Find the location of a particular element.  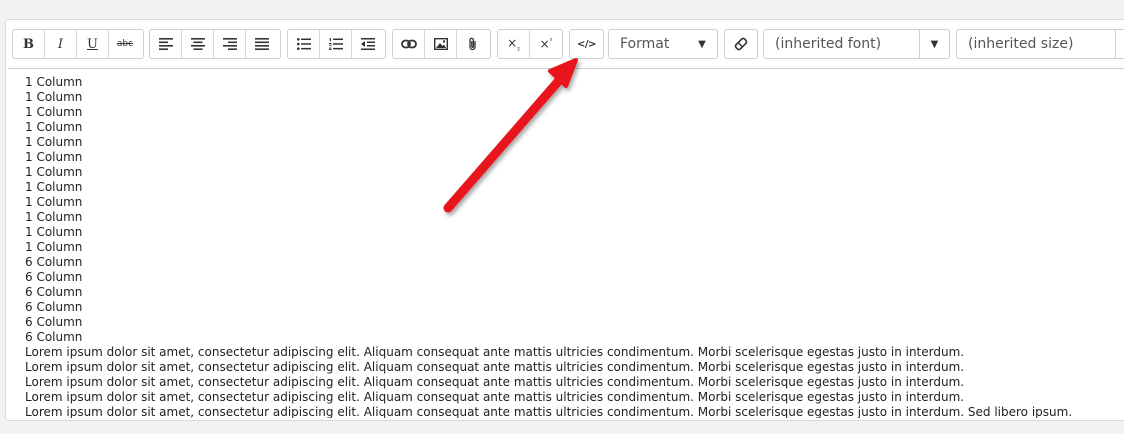

source-code-group: </> is located at coordinates (586, 44).